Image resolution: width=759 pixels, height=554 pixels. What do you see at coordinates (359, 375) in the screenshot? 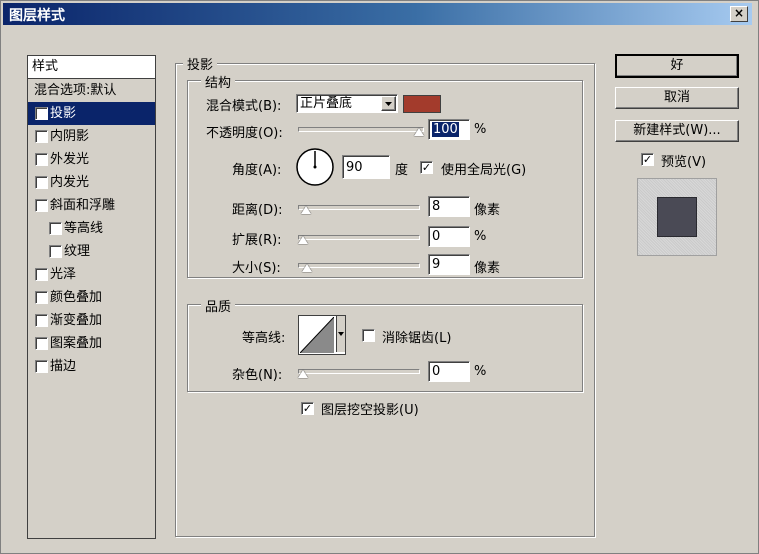
I see `noise-slider` at bounding box center [359, 375].